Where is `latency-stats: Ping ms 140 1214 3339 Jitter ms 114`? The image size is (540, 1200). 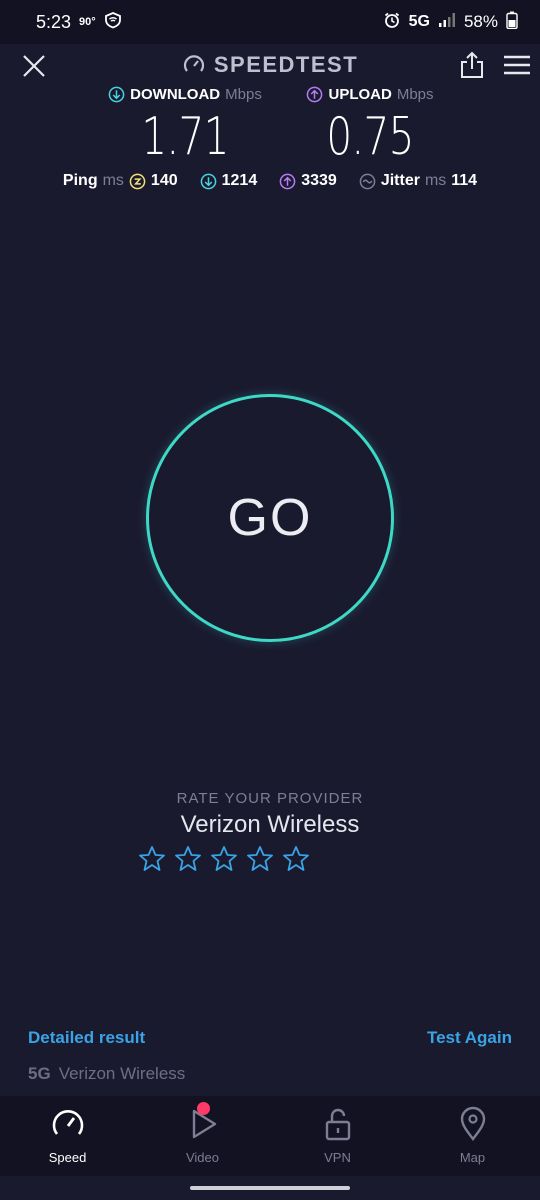 latency-stats: Ping ms 140 1214 3339 Jitter ms 114 is located at coordinates (270, 181).